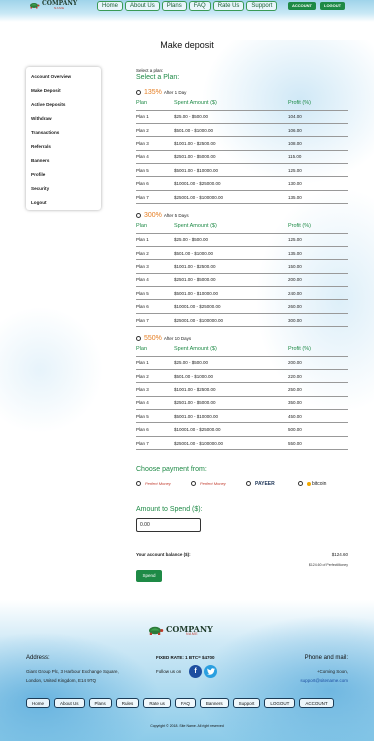  I want to click on table-row: Plan 2 $501.00 - $1000.00 135.00, so click(242, 252).